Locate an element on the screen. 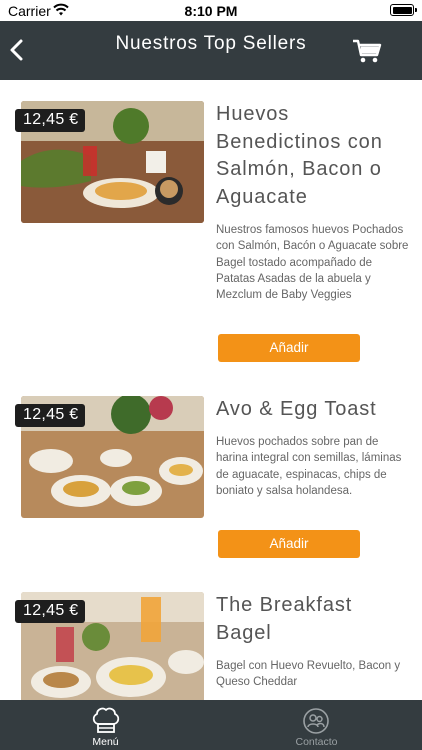  contact-people-icon is located at coordinates (316, 721).